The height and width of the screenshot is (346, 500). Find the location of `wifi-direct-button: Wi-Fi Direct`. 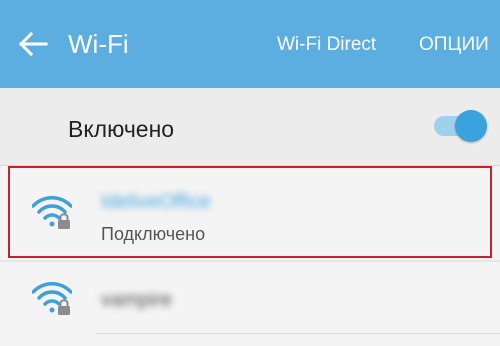

wifi-direct-button: Wi-Fi Direct is located at coordinates (326, 45).